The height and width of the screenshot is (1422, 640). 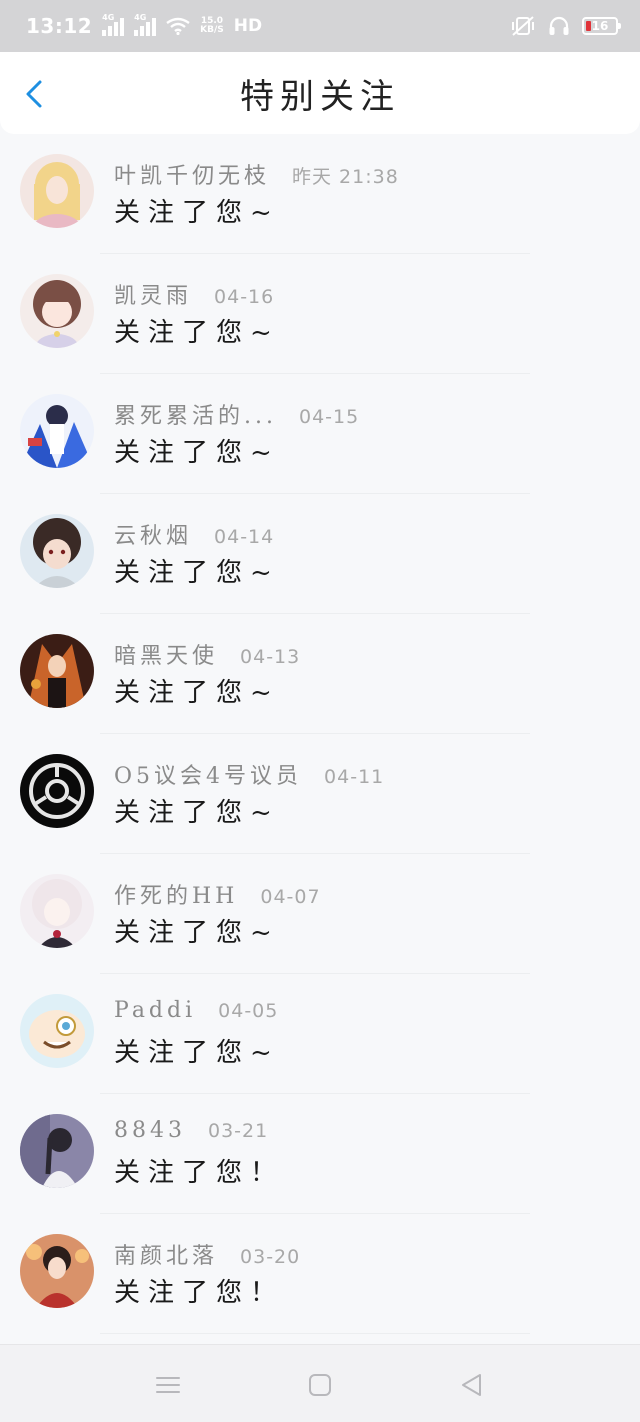 I want to click on list-item: 云秋烟 04-14 关注了您~, so click(x=320, y=554).